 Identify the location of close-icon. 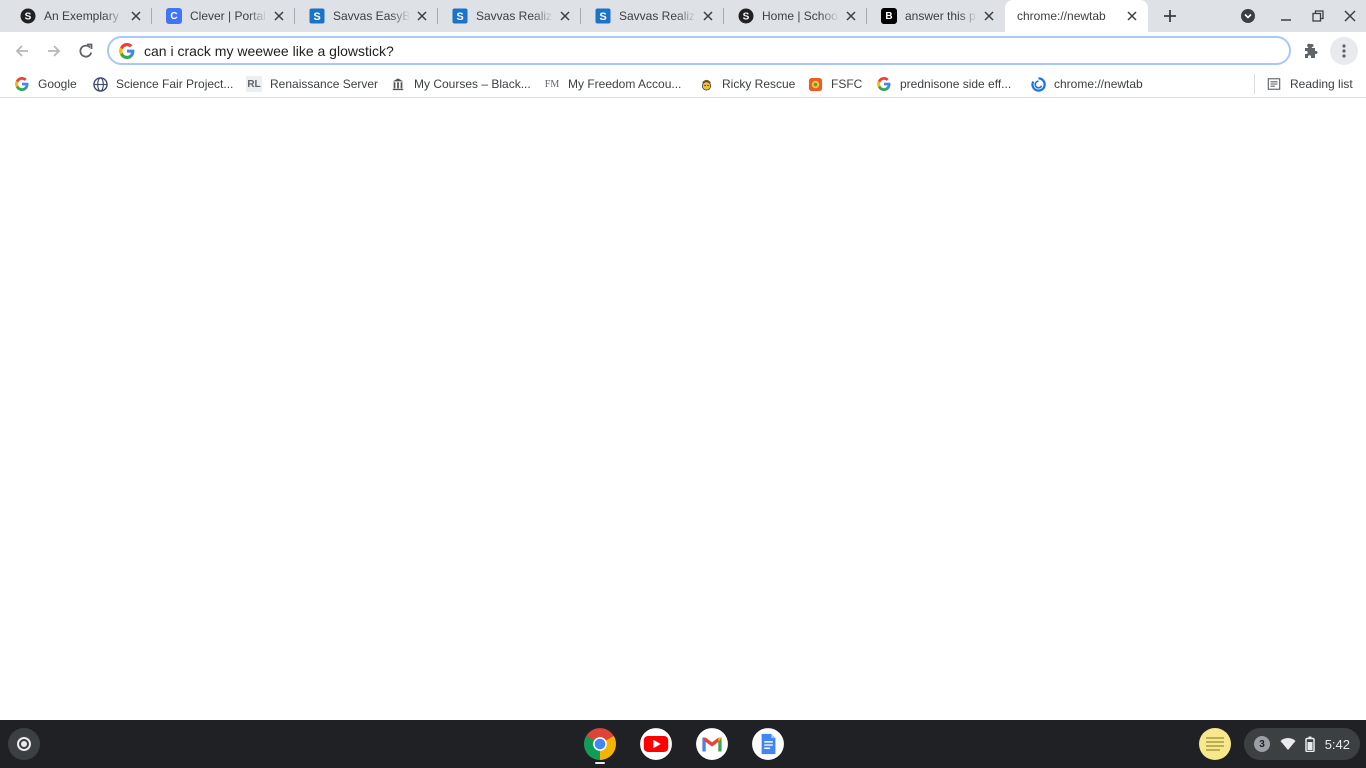
(1350, 16).